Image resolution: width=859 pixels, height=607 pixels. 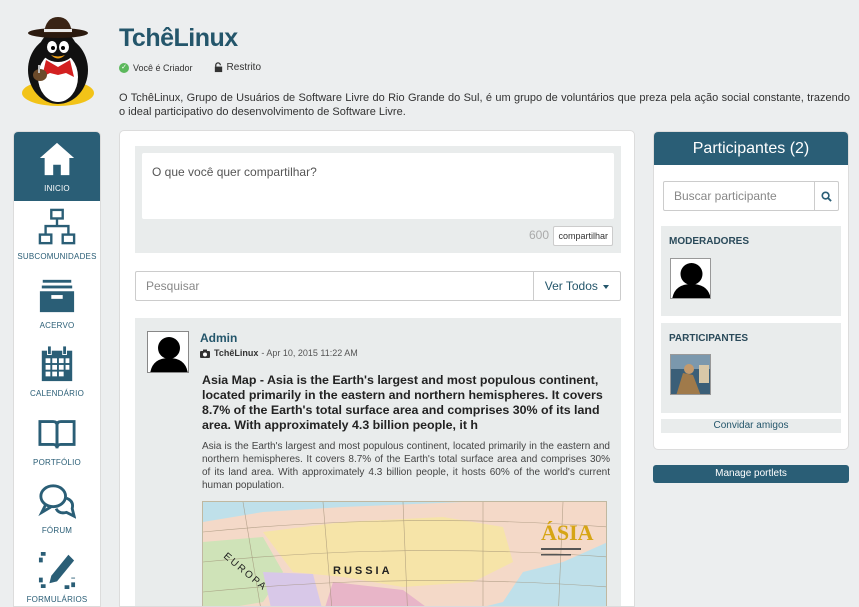 What do you see at coordinates (57, 363) in the screenshot?
I see `calendar-icon` at bounding box center [57, 363].